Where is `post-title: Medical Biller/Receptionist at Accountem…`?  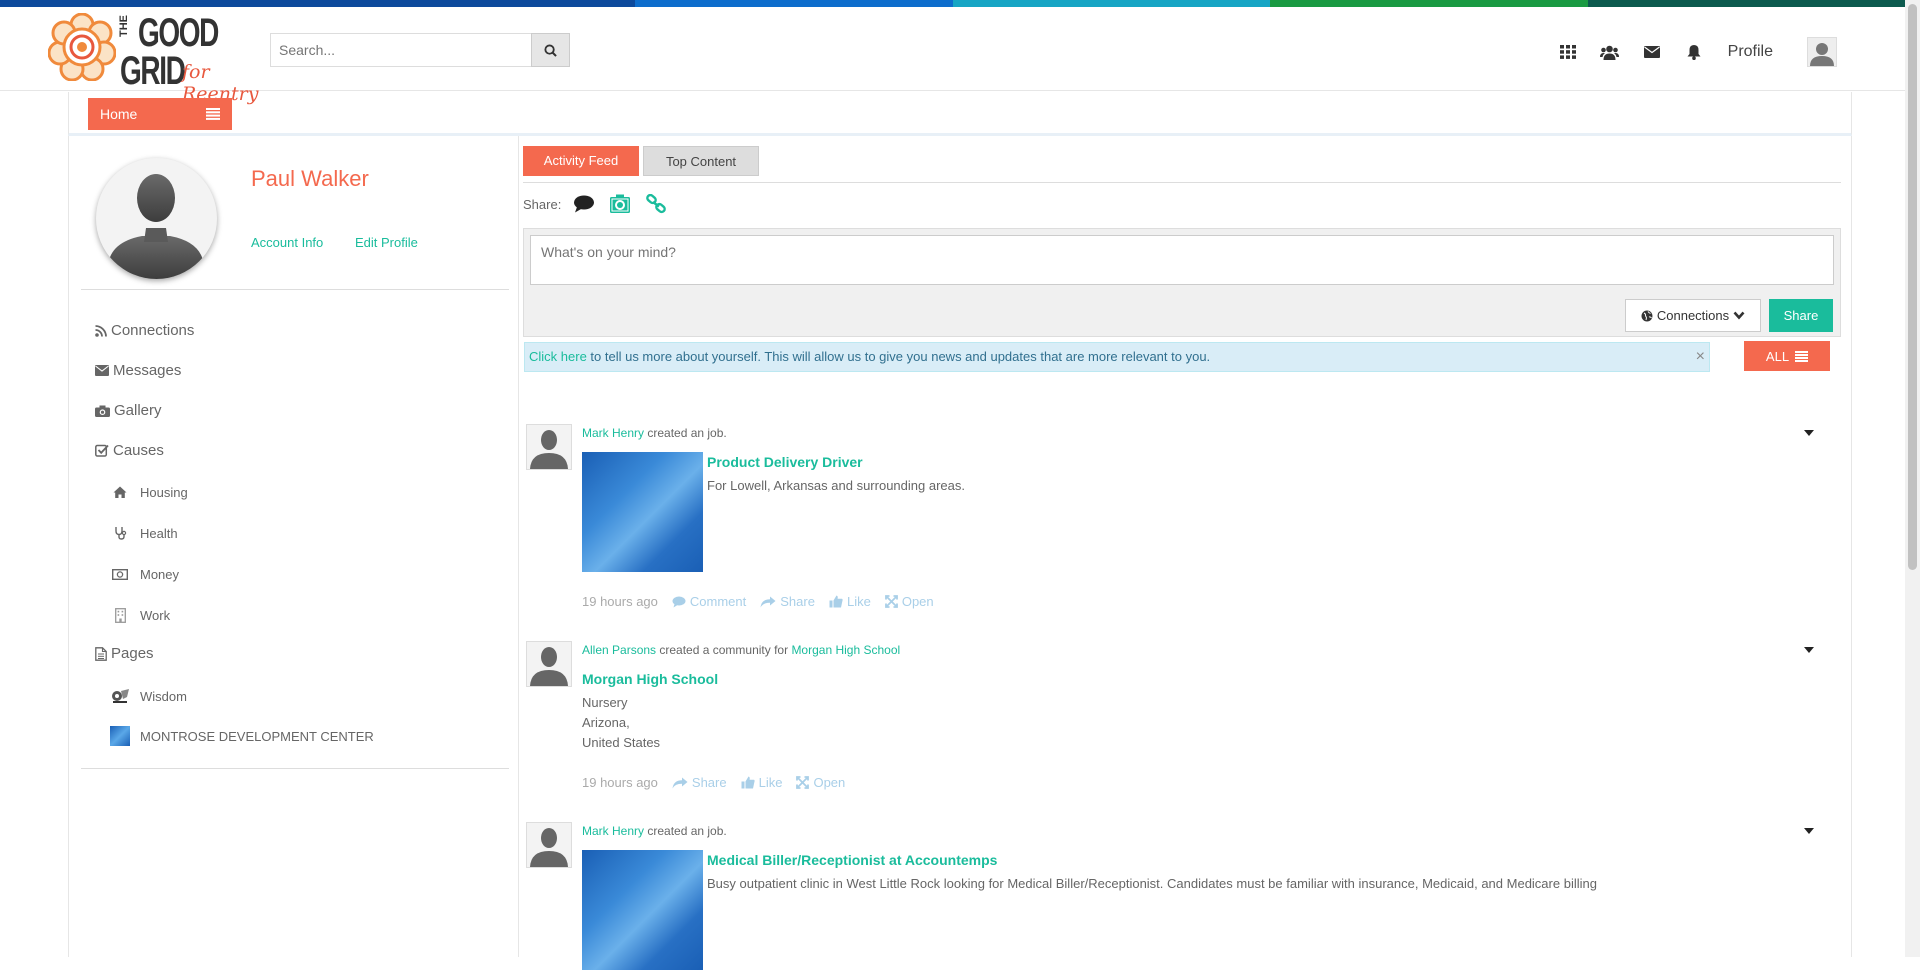 post-title: Medical Biller/Receptionist at Accountem… is located at coordinates (852, 860).